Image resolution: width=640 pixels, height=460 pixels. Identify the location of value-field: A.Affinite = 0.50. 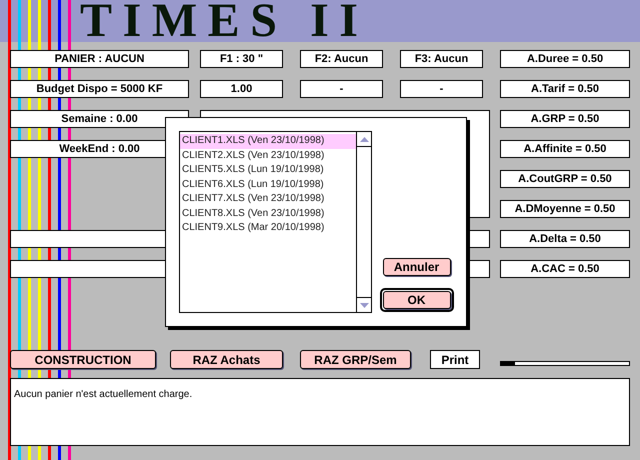
(565, 149).